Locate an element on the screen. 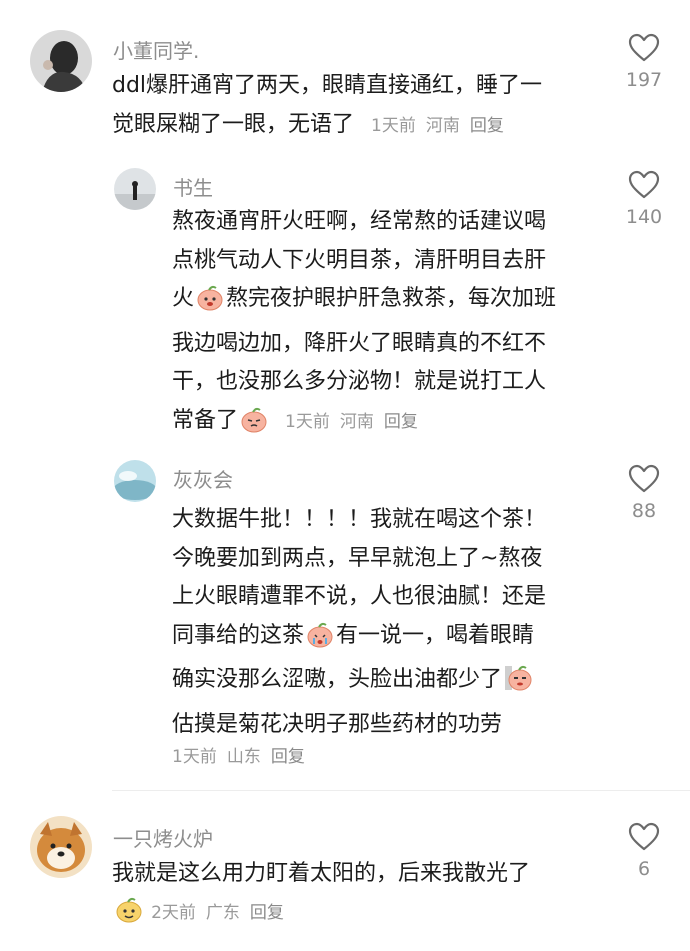 The width and height of the screenshot is (690, 951). comment-line: 我边喝边加，降肝火了眼睛真的不红不 is located at coordinates (359, 343).